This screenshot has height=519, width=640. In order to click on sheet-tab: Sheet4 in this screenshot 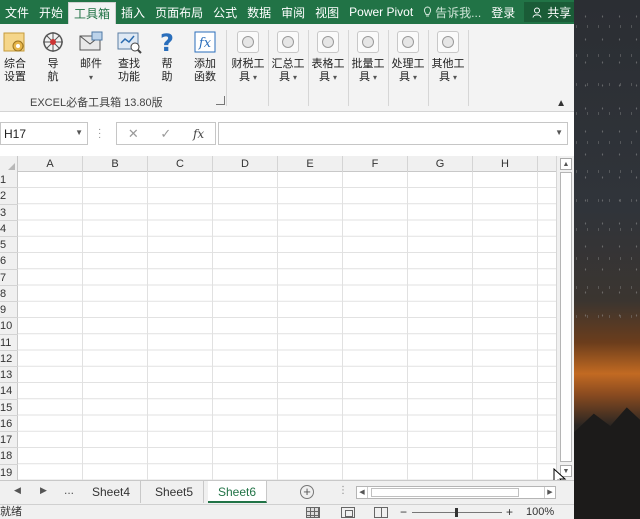, I will do `click(112, 492)`.